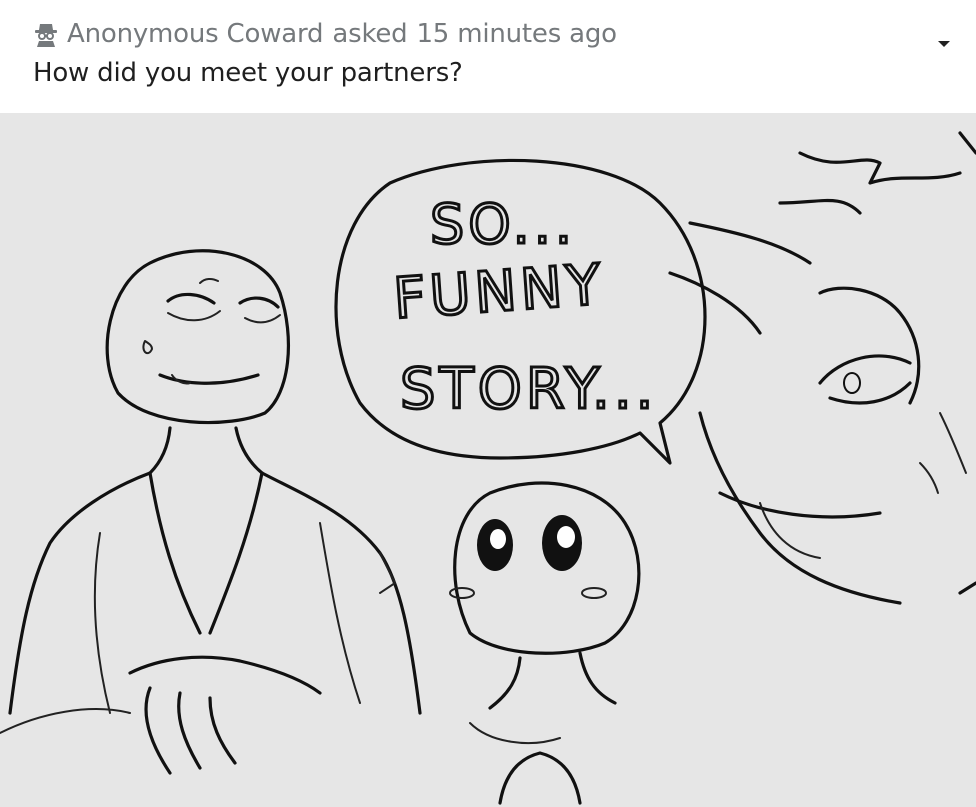 This screenshot has width=976, height=807. What do you see at coordinates (195, 34) in the screenshot?
I see `asker-name: Anonymous Coward` at bounding box center [195, 34].